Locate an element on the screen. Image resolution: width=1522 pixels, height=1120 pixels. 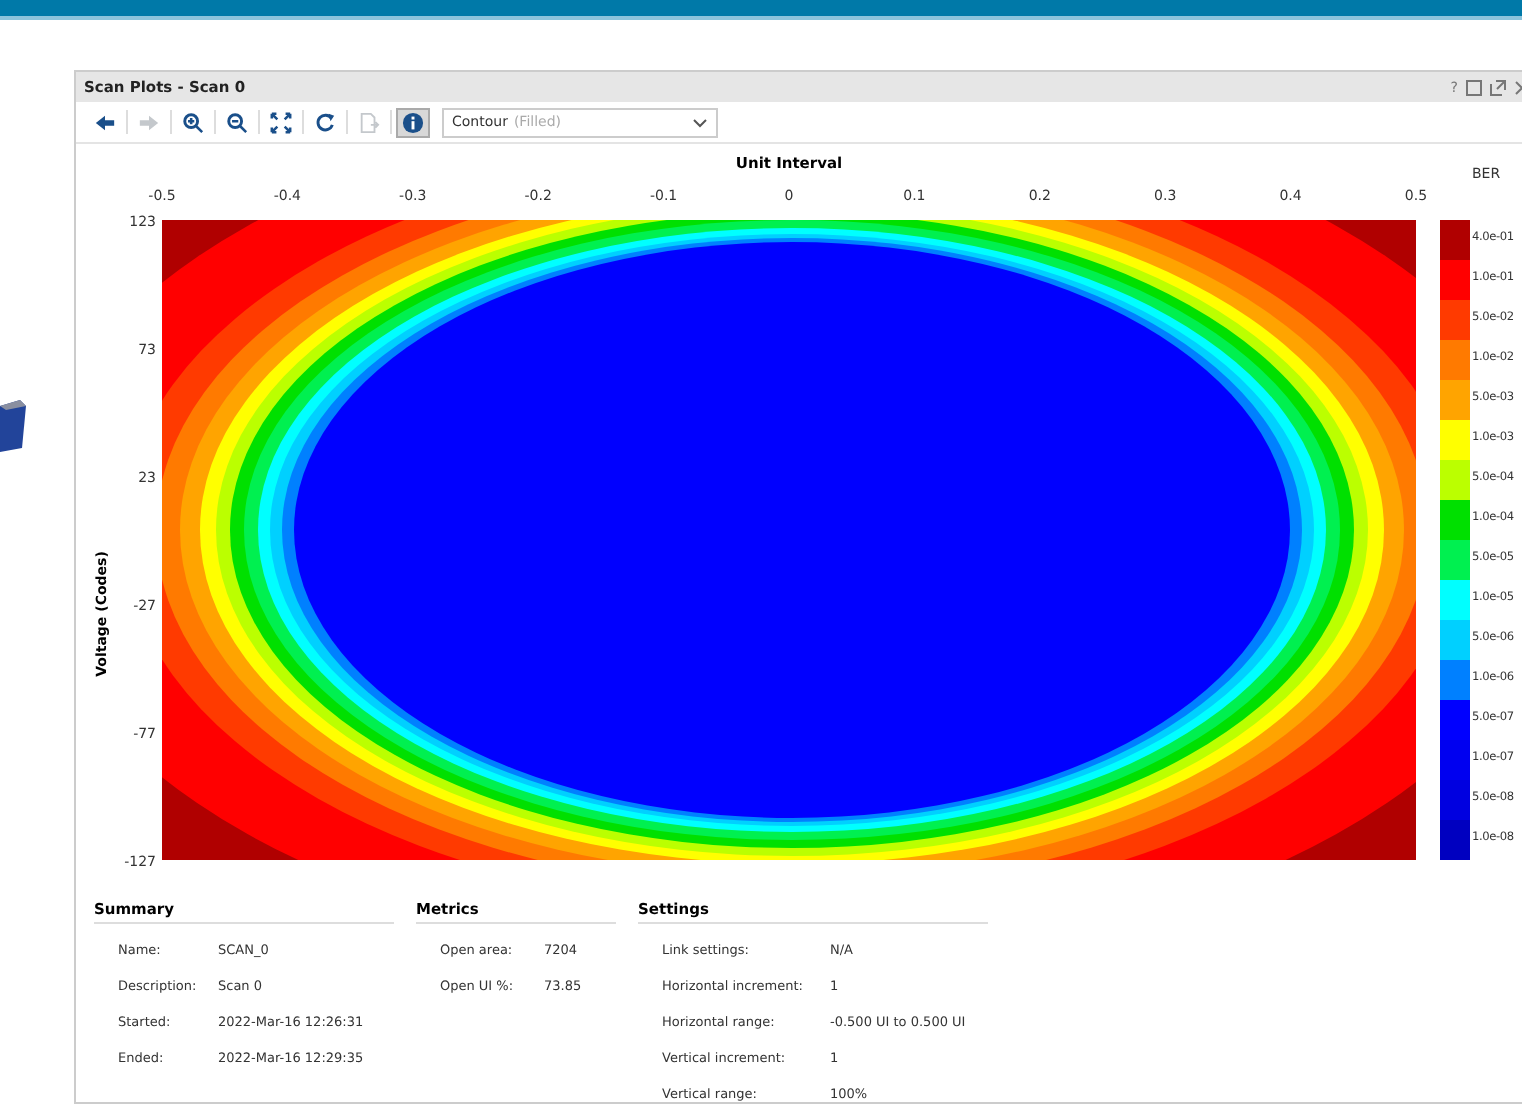
box-icon is located at coordinates (14, 426).